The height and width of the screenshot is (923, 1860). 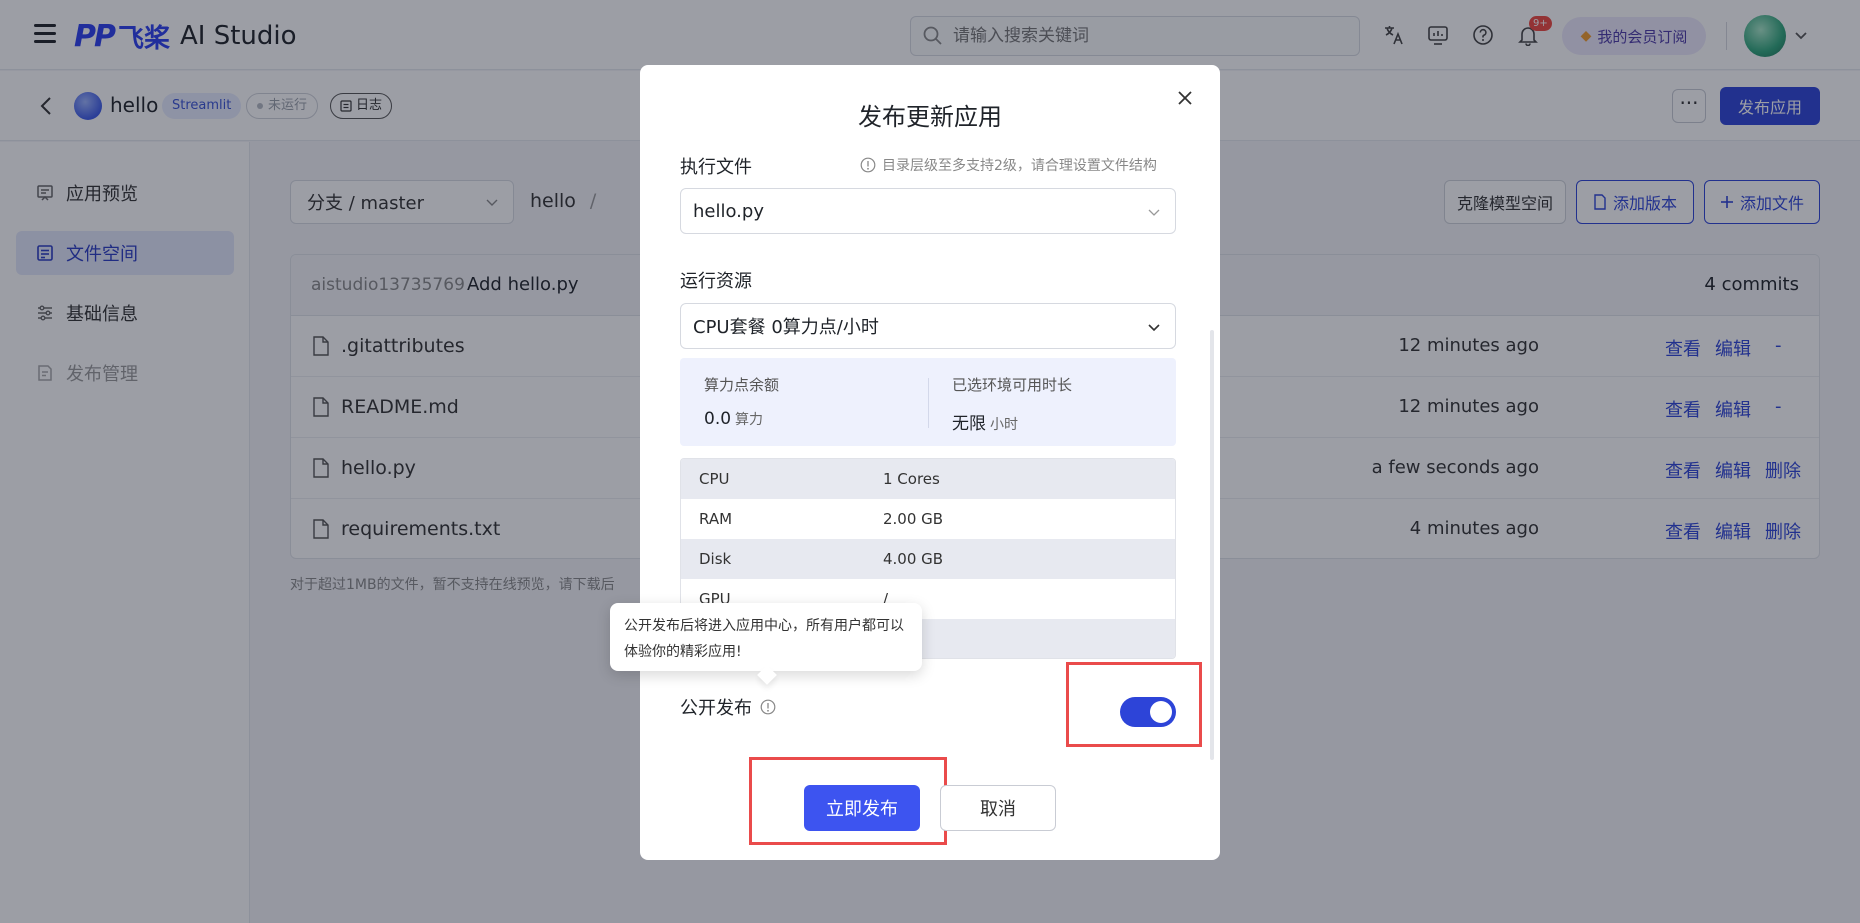 I want to click on exec-file-label: 执行文件, so click(x=716, y=167).